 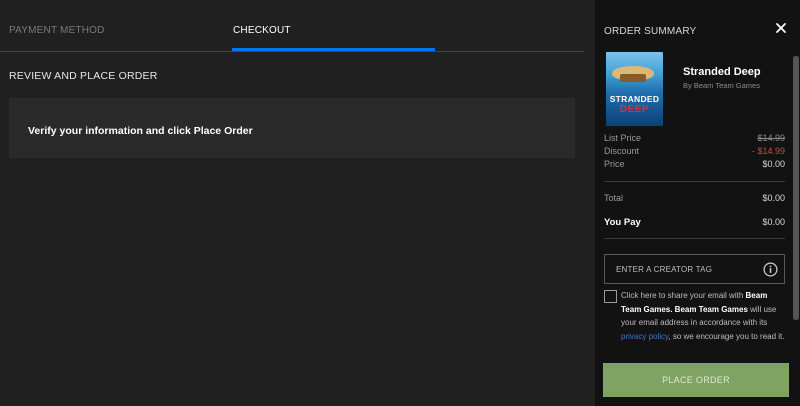 I want to click on scroll-fade, so click(x=695, y=347).